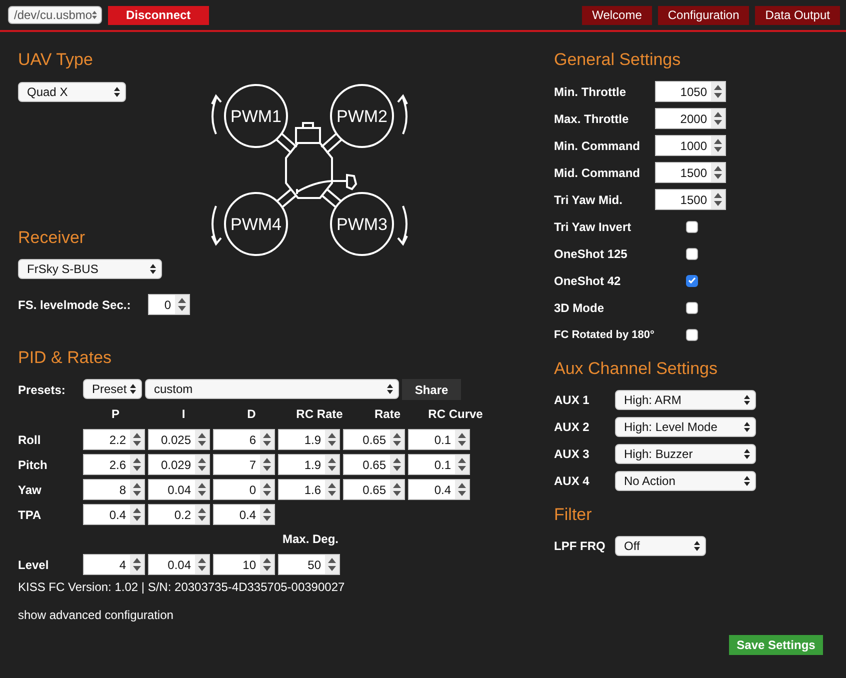  What do you see at coordinates (685, 454) in the screenshot?
I see `dropdown-select: High: Buzzer` at bounding box center [685, 454].